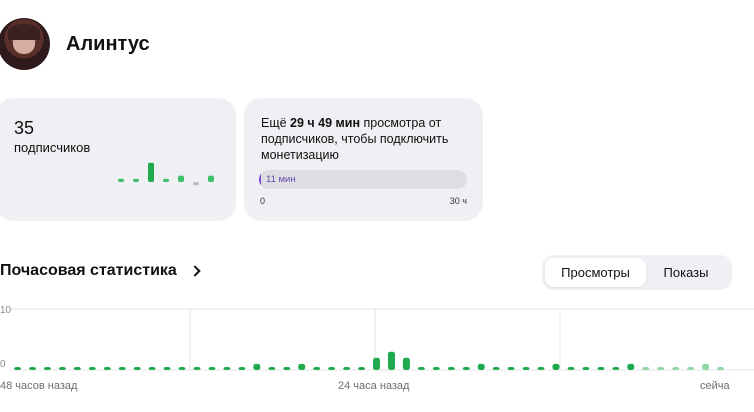 This screenshot has height=412, width=754. I want to click on monetization-progress-fill, so click(260, 179).